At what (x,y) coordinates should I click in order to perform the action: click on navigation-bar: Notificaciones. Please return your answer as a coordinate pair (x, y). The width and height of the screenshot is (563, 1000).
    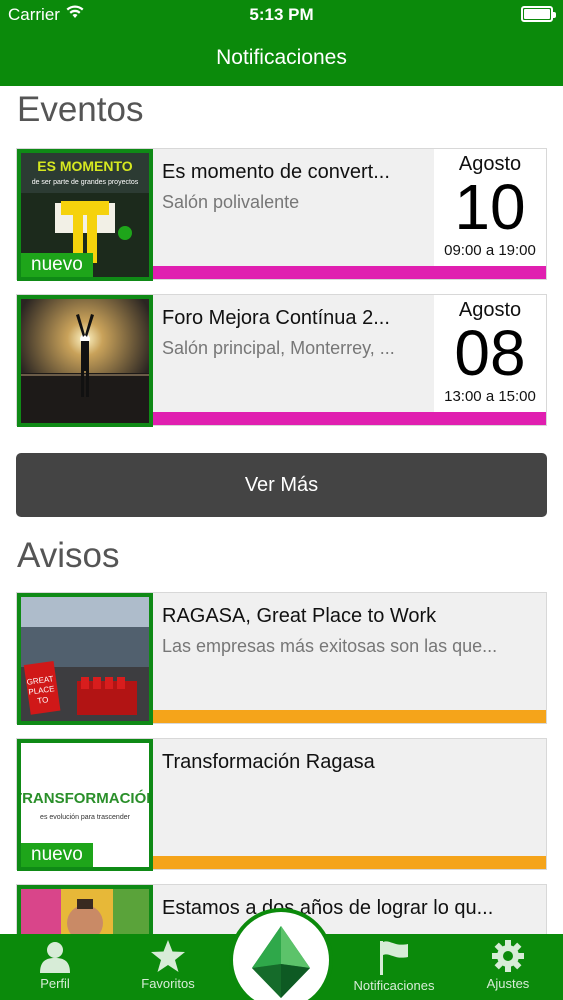
    Looking at the image, I should click on (281, 58).